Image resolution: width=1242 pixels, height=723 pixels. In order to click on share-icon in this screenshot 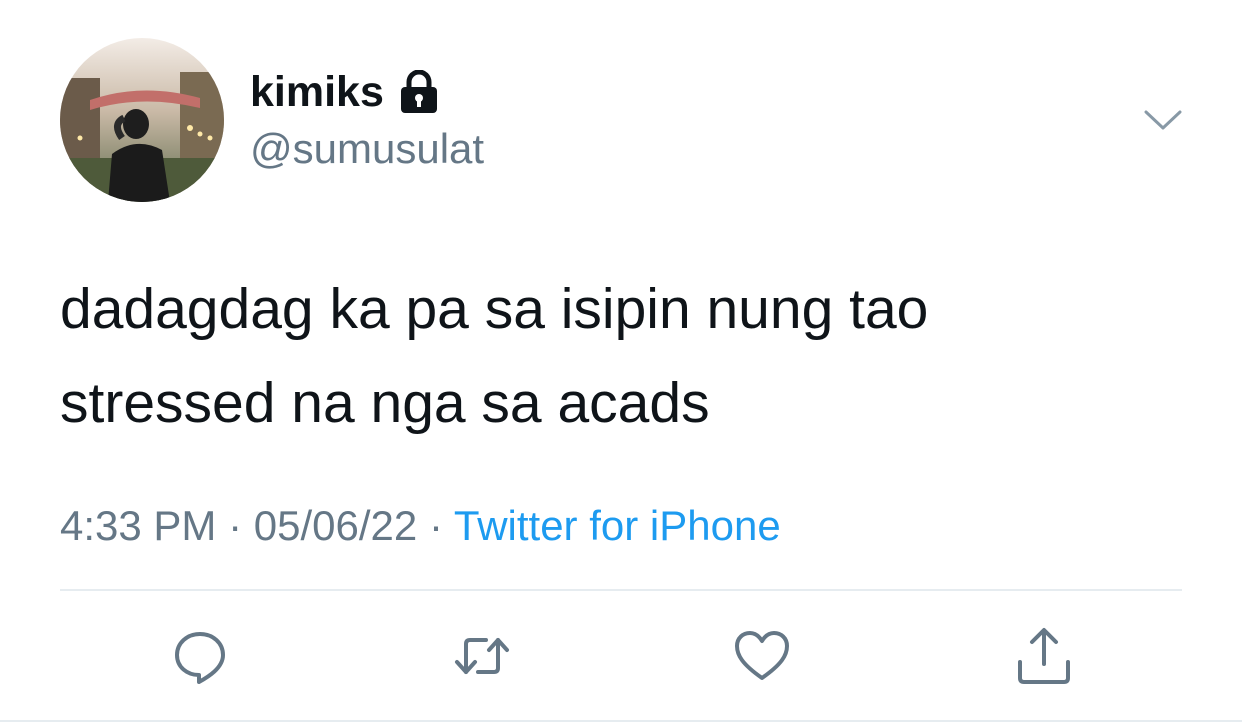, I will do `click(1044, 656)`.